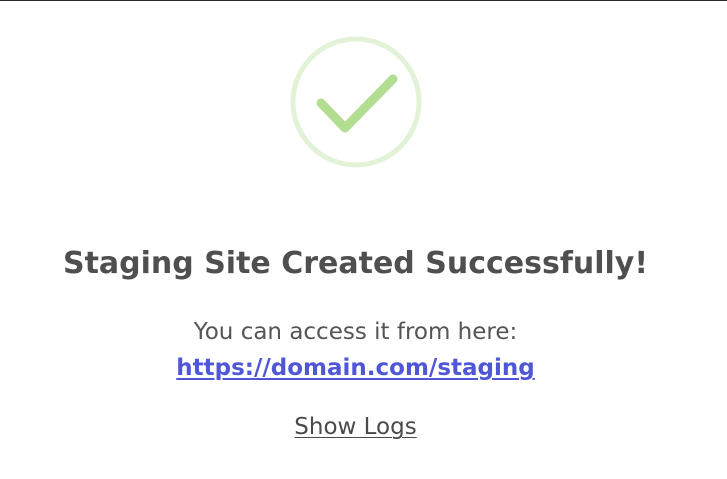 The width and height of the screenshot is (727, 479). What do you see at coordinates (363, 0) in the screenshot?
I see `top-border` at bounding box center [363, 0].